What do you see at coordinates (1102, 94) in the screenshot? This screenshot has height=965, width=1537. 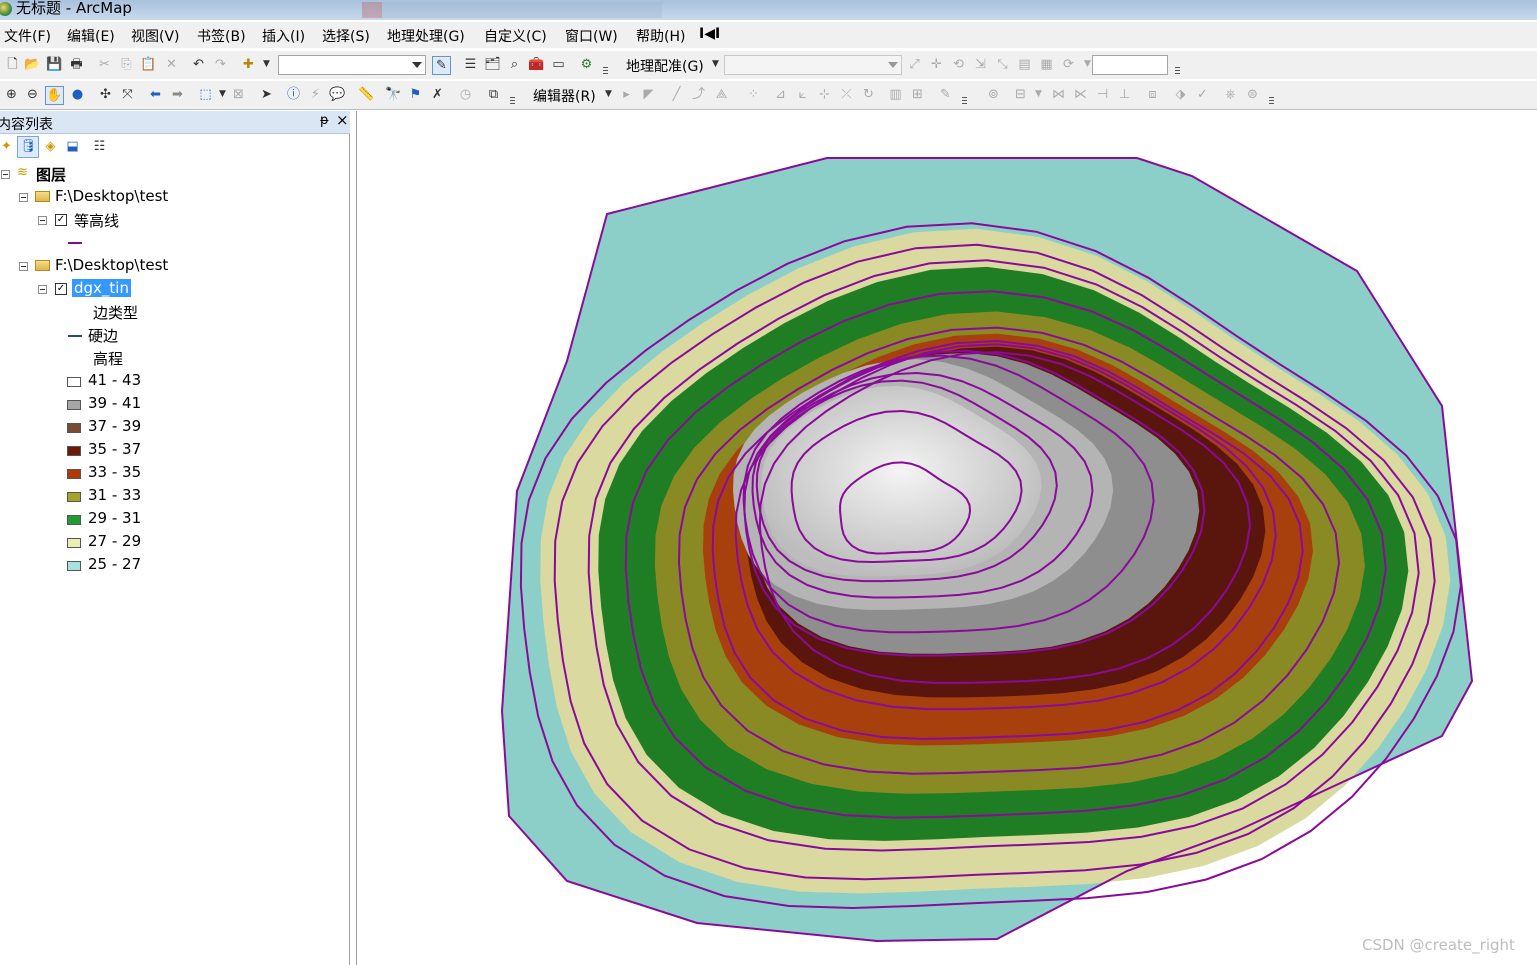 I see `align-edge-icon: ⊣` at bounding box center [1102, 94].